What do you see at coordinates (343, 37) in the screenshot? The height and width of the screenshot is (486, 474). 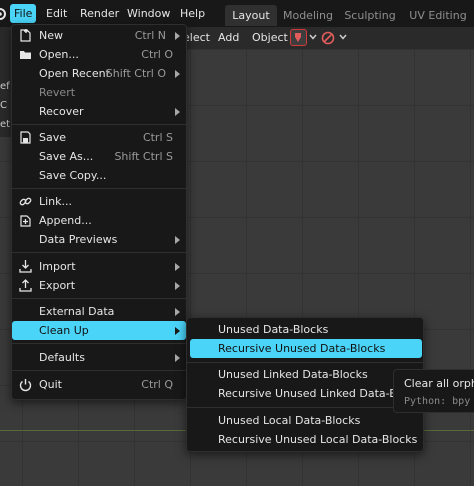 I see `proportional-dropdown-chevron-icon` at bounding box center [343, 37].